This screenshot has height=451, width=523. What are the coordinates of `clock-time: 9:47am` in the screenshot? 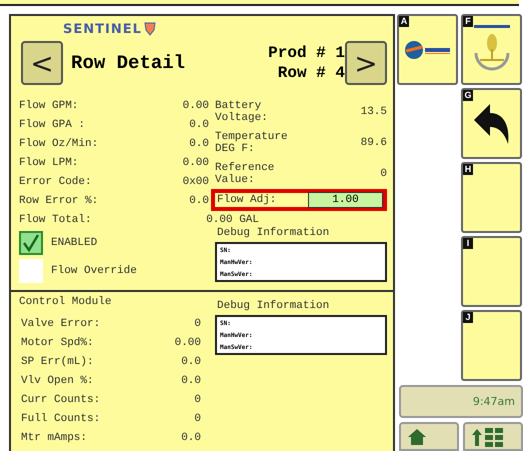 It's located at (493, 401).